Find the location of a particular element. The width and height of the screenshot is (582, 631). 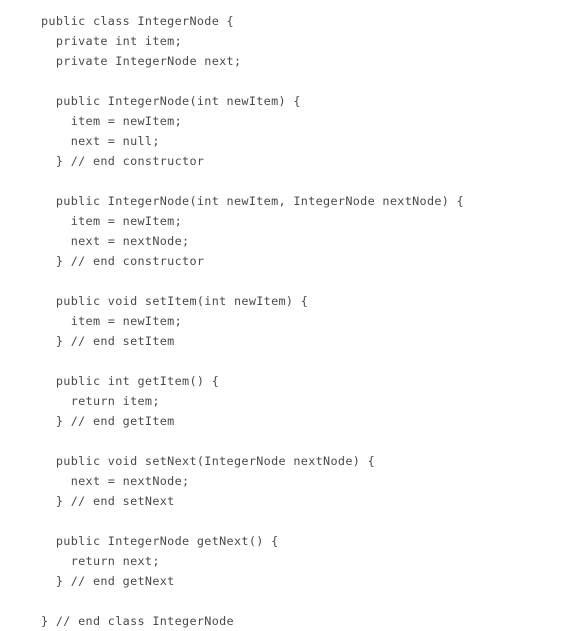

code-line: public IntegerNode getNext() { is located at coordinates (160, 541).